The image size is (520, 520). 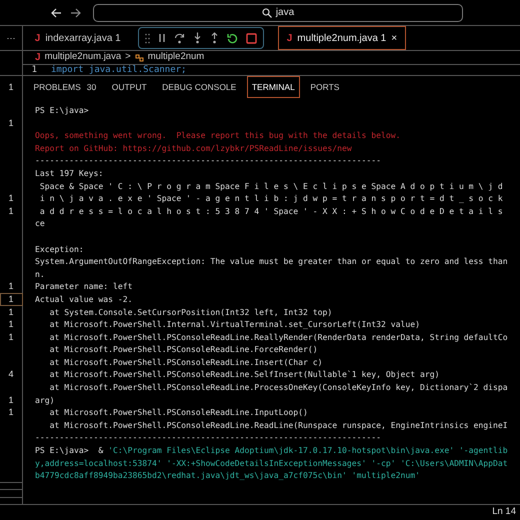 What do you see at coordinates (40, 274) in the screenshot?
I see `terminal-line: n.` at bounding box center [40, 274].